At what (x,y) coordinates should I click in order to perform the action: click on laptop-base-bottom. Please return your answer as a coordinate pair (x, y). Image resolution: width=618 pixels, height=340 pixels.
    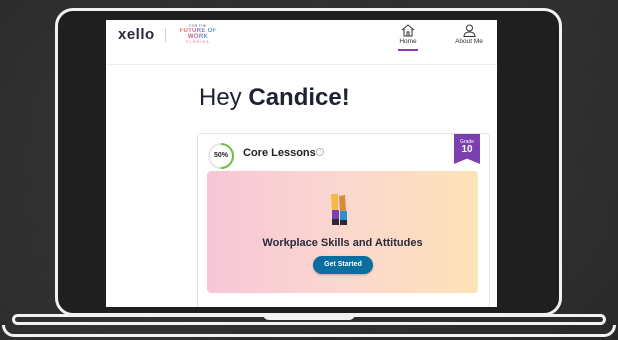
    Looking at the image, I should click on (309, 331).